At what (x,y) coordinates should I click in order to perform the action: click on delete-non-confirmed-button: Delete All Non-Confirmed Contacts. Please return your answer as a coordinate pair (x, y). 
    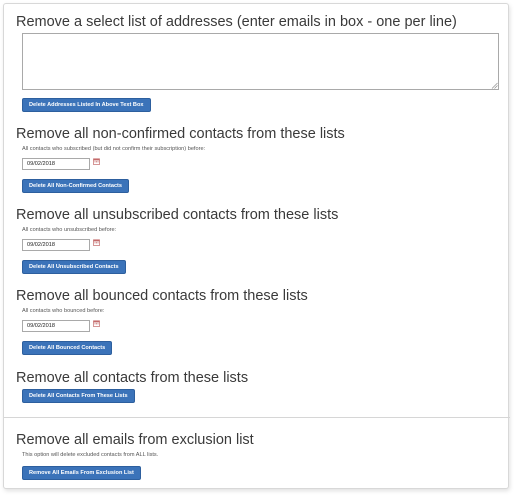
    Looking at the image, I should click on (76, 186).